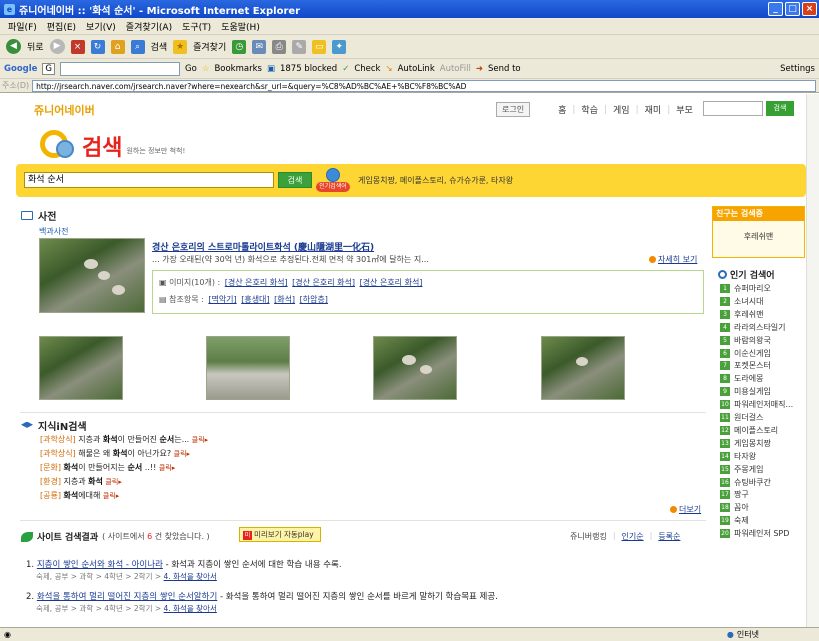 This screenshot has width=819, height=641. What do you see at coordinates (797, 69) in the screenshot?
I see `settings-button: Settings` at bounding box center [797, 69].